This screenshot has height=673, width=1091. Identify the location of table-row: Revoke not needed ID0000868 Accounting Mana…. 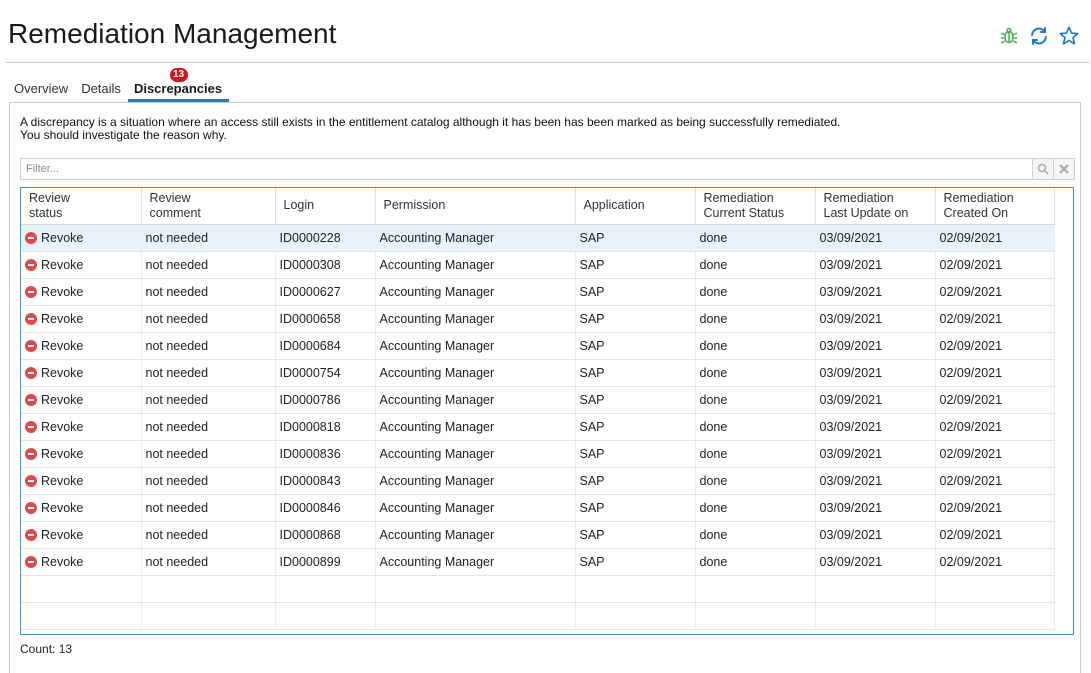
(538, 535).